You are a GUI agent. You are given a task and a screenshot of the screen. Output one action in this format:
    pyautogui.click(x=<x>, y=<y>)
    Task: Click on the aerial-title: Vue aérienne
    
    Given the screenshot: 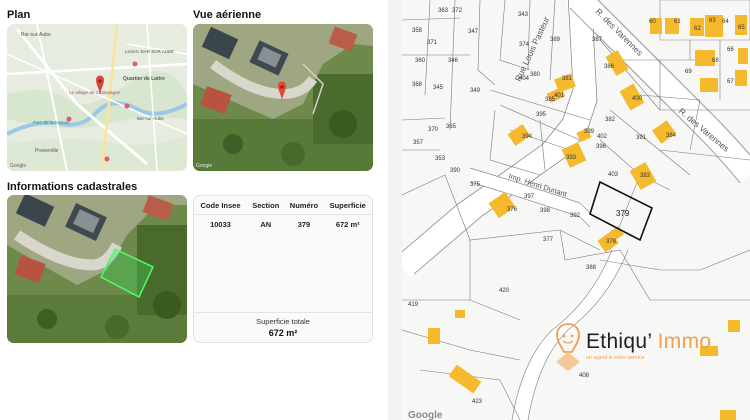 What is the action you would take?
    pyautogui.click(x=227, y=15)
    